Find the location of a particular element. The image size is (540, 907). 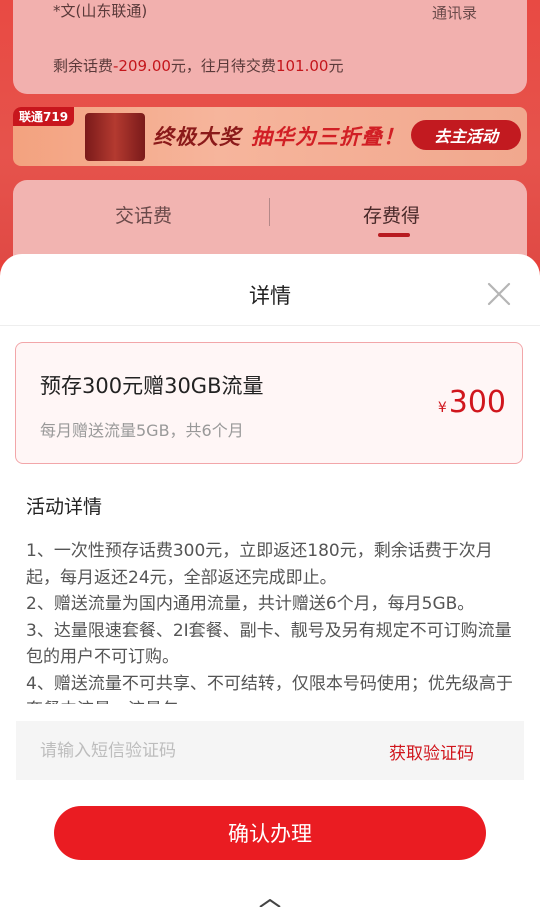

section-heading: 活动详情 is located at coordinates (64, 507).